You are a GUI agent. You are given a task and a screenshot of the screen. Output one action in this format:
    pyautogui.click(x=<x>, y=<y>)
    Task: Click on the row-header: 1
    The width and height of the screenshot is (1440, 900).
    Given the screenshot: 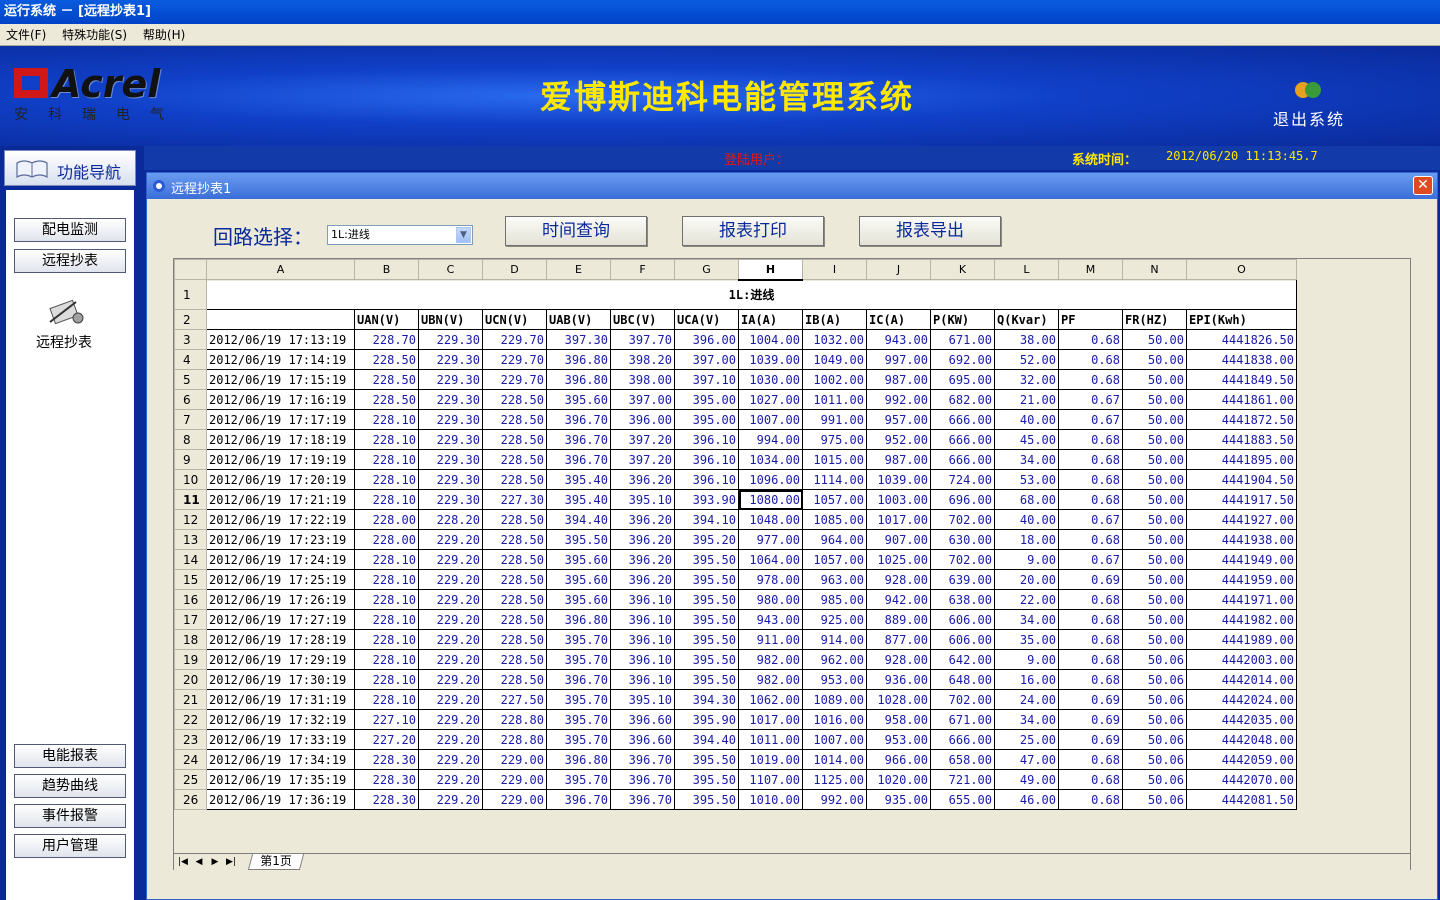 What is the action you would take?
    pyautogui.click(x=190, y=294)
    